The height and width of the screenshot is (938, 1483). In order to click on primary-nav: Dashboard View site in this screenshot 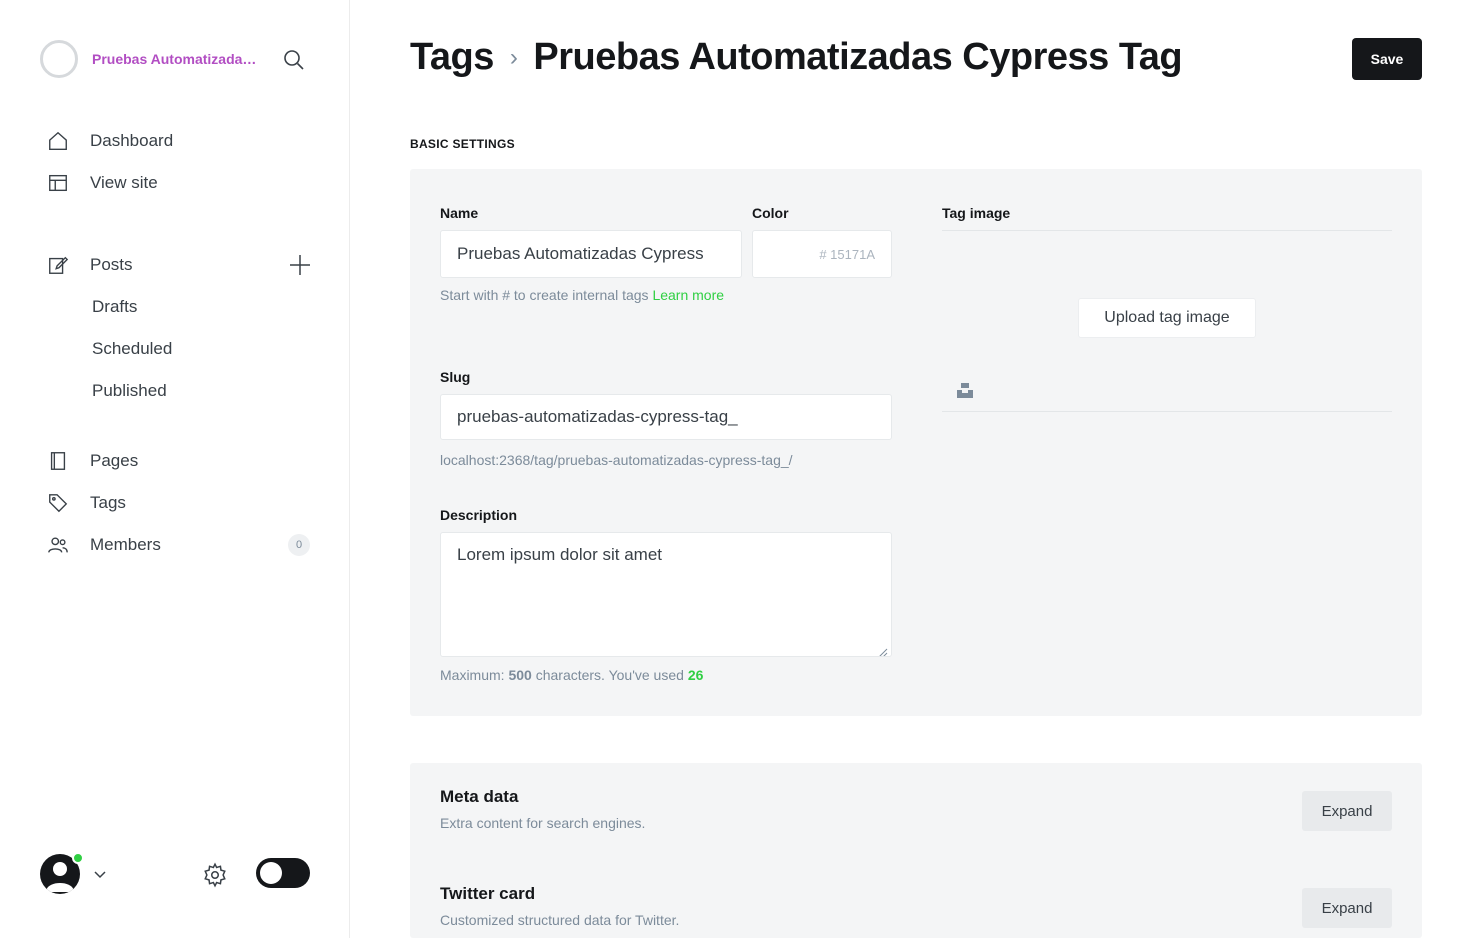, I will do `click(181, 162)`.